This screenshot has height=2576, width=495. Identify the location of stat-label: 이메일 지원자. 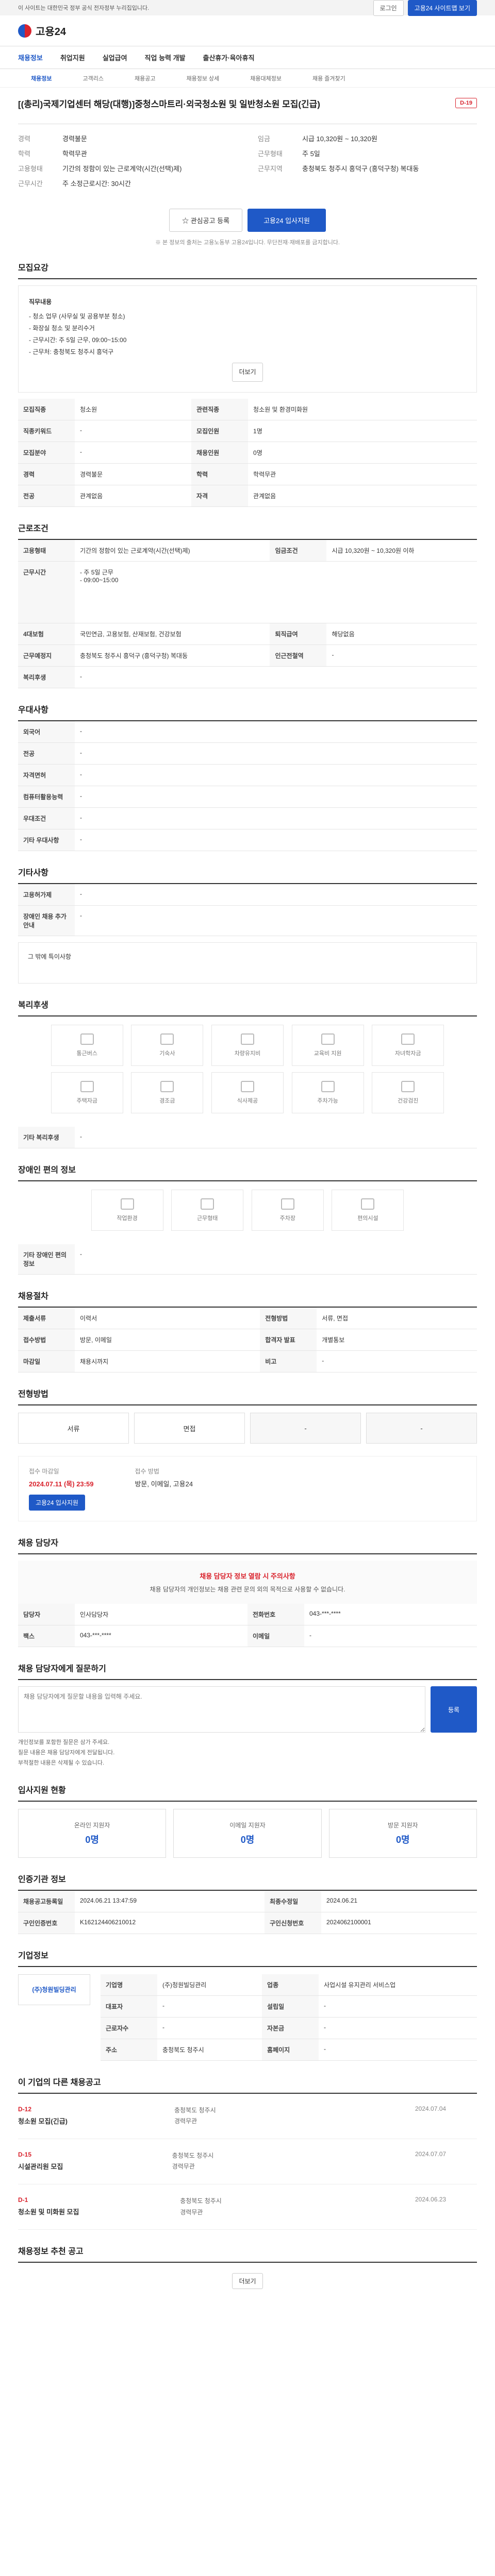
(247, 1825).